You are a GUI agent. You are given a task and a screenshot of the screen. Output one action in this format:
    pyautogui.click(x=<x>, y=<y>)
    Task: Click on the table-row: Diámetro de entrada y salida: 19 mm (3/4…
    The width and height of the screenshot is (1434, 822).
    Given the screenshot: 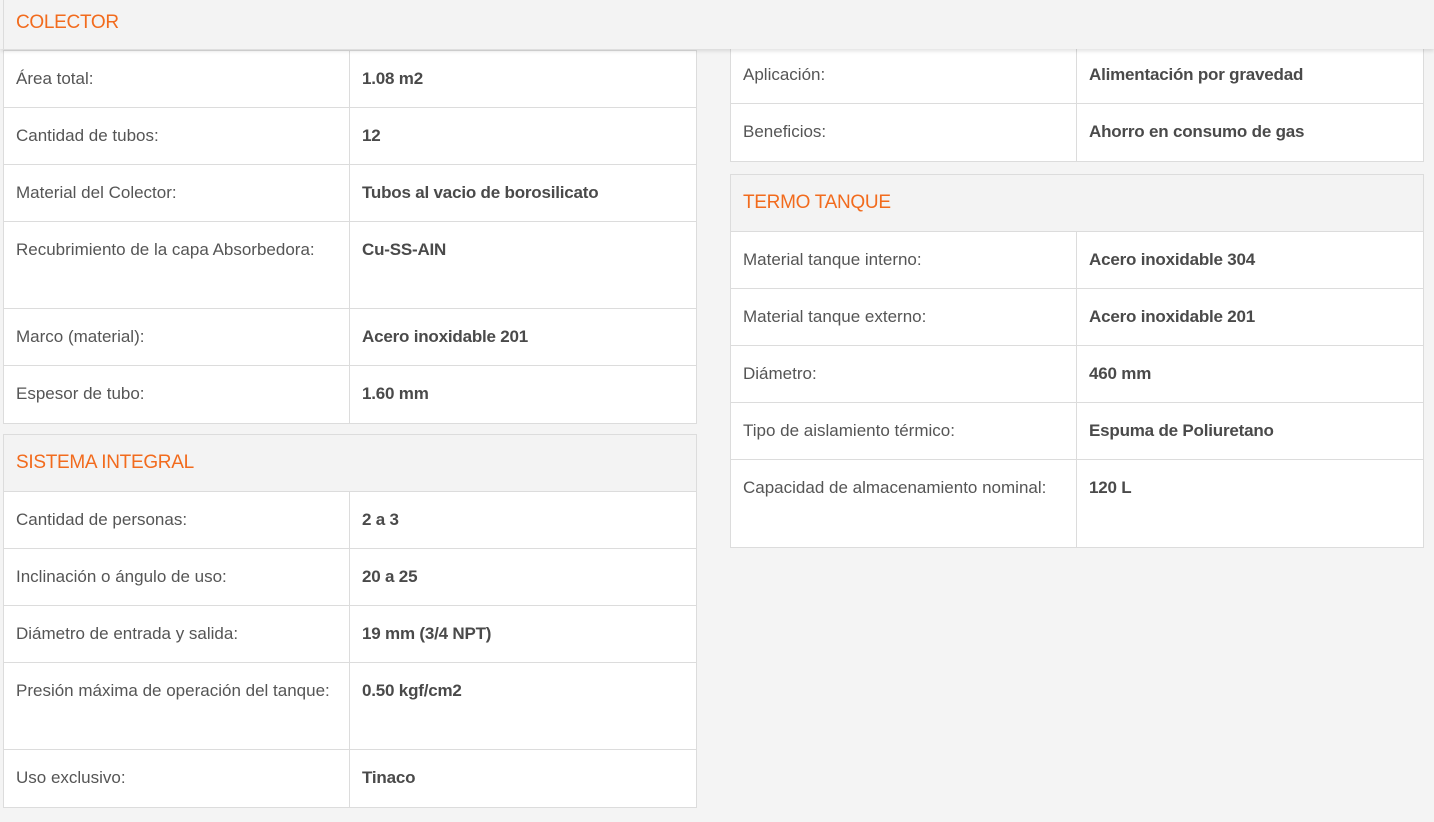 What is the action you would take?
    pyautogui.click(x=350, y=634)
    